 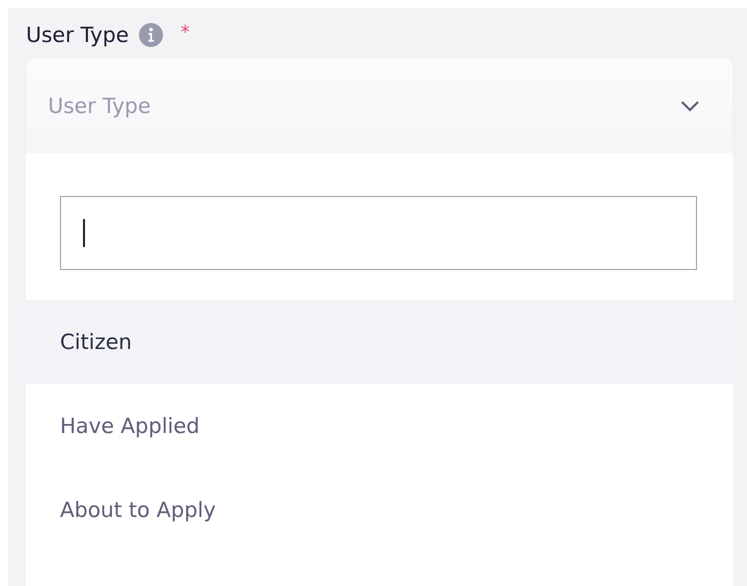 I want to click on dropdown-option: Have Applied, so click(x=379, y=426).